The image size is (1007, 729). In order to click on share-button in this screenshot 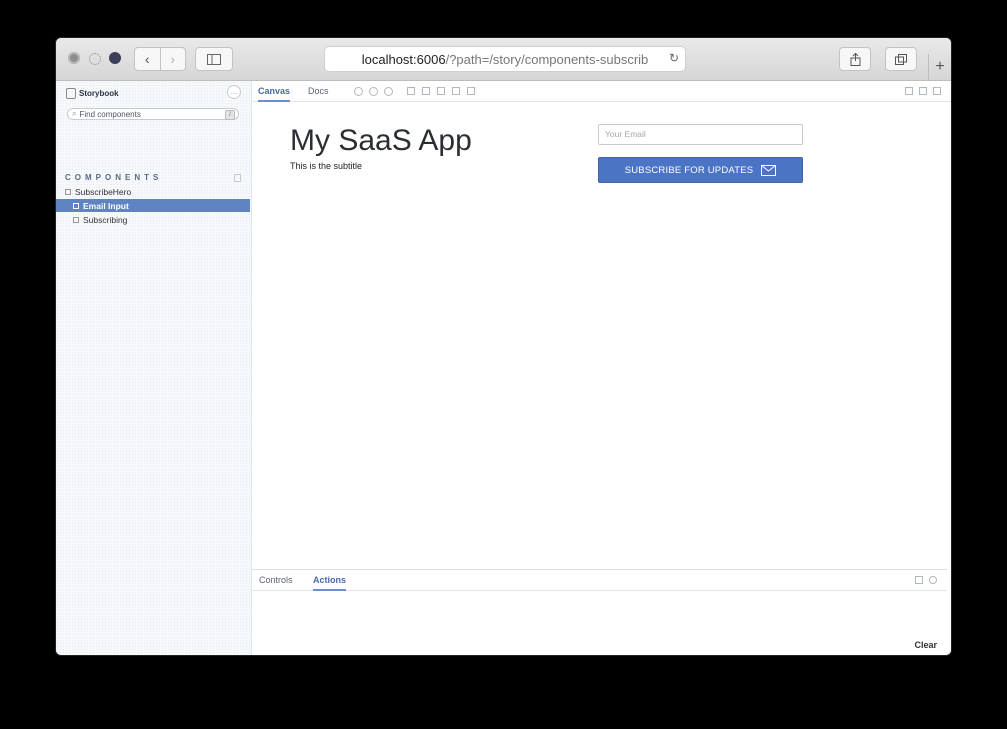, I will do `click(855, 59)`.